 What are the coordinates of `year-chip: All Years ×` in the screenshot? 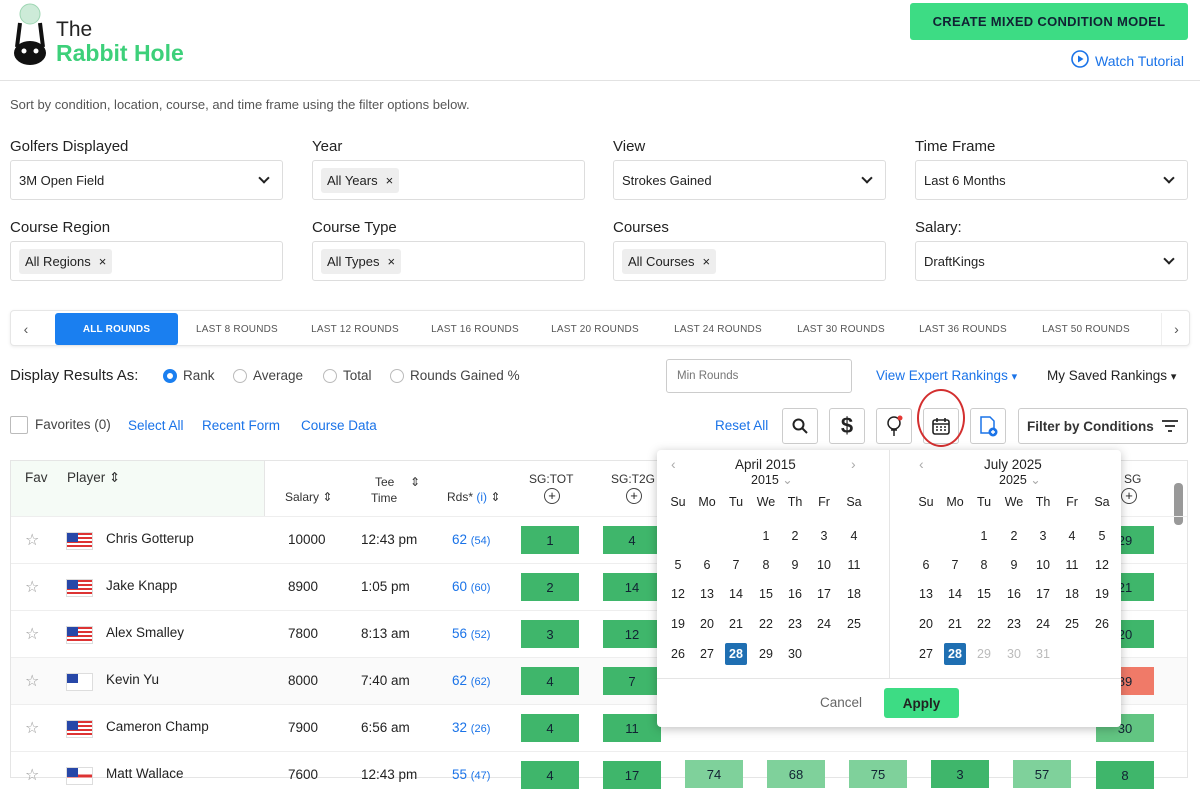 It's located at (360, 180).